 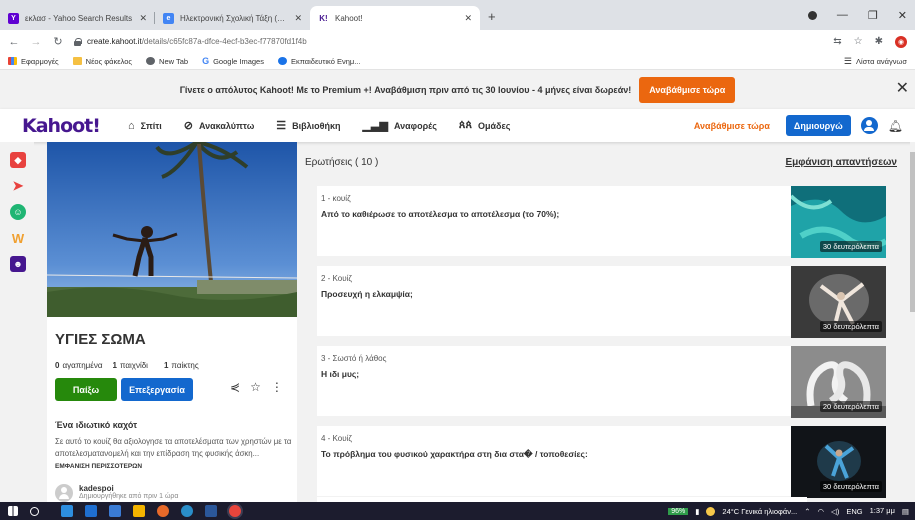 I want to click on volume-icon: ◁), so click(x=835, y=511).